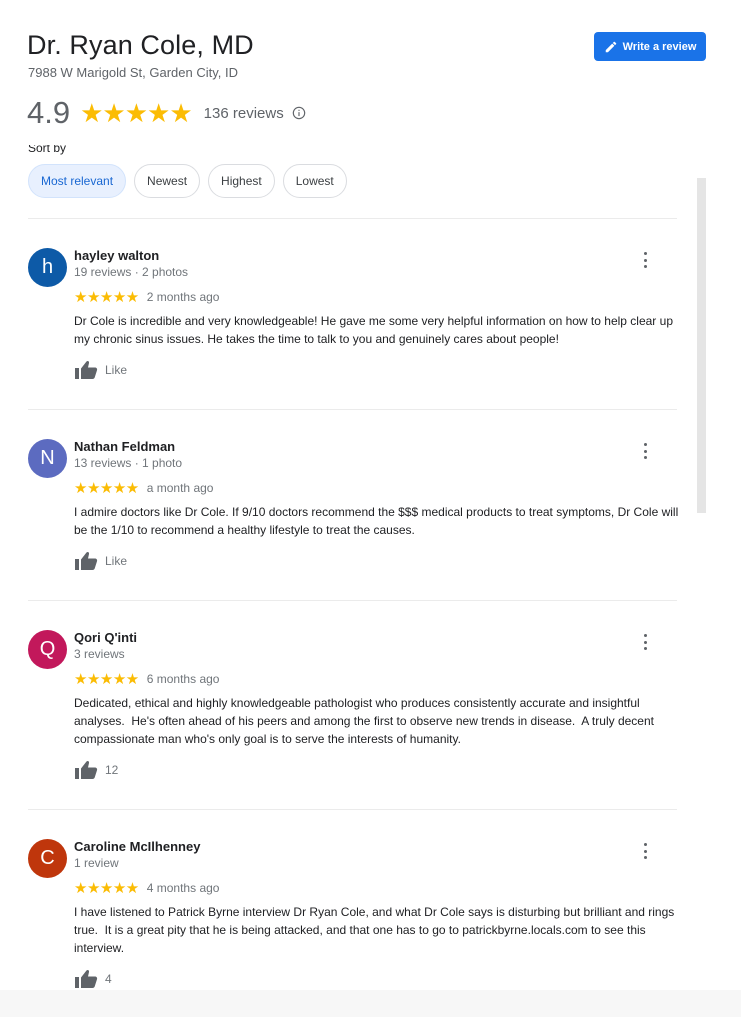  What do you see at coordinates (131, 272) in the screenshot?
I see `reviewer-meta: 19 reviews · 2 photos` at bounding box center [131, 272].